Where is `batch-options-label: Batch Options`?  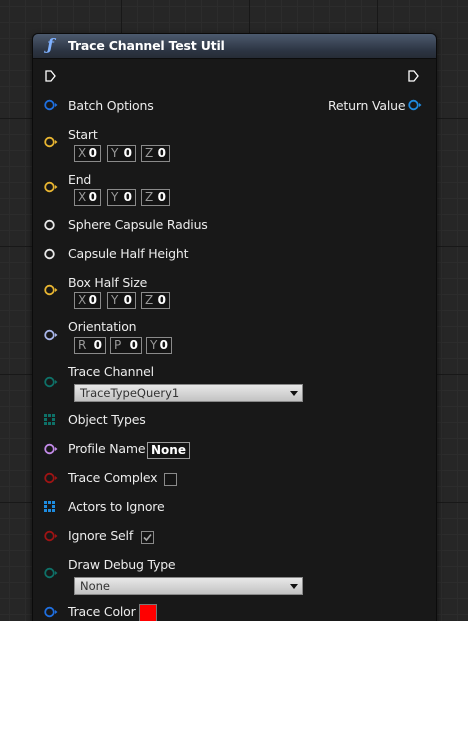
batch-options-label: Batch Options is located at coordinates (111, 105).